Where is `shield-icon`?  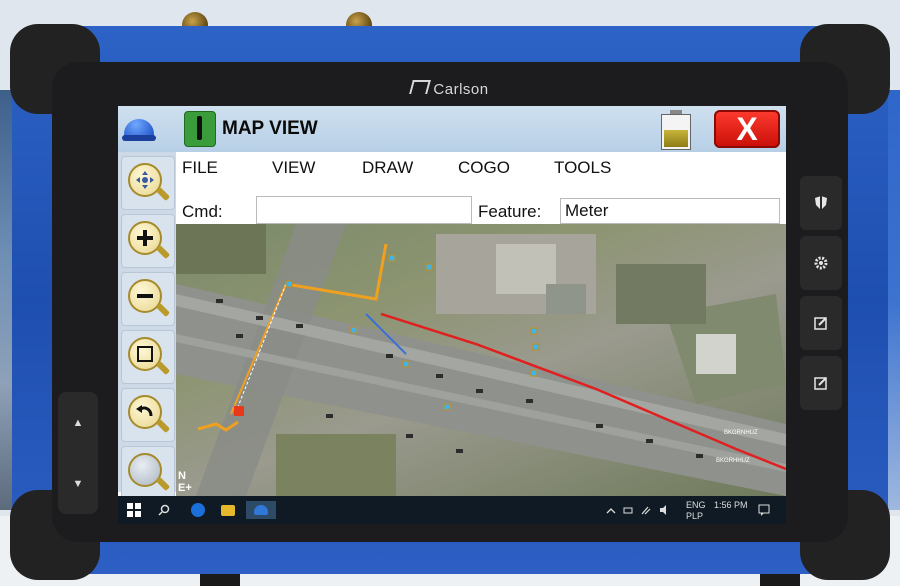
shield-icon is located at coordinates (821, 203).